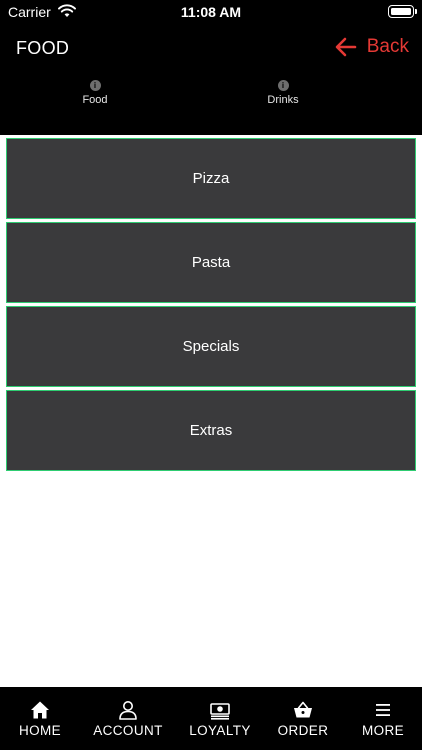 This screenshot has height=750, width=422. What do you see at coordinates (387, 46) in the screenshot?
I see `back-label: Back` at bounding box center [387, 46].